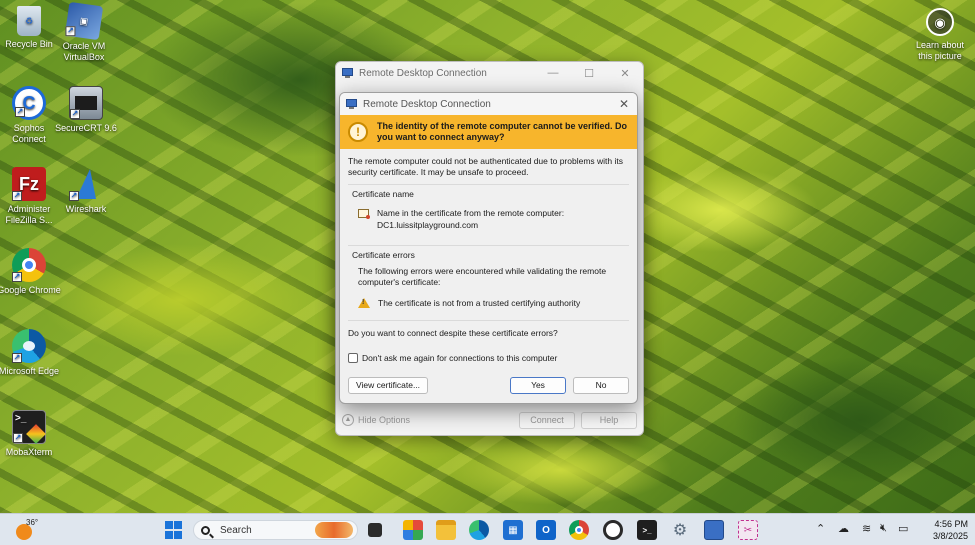 Image resolution: width=975 pixels, height=545 pixels. Describe the element at coordinates (29, 427) in the screenshot. I see `mobaxterm-icon: >_ ↗` at that location.